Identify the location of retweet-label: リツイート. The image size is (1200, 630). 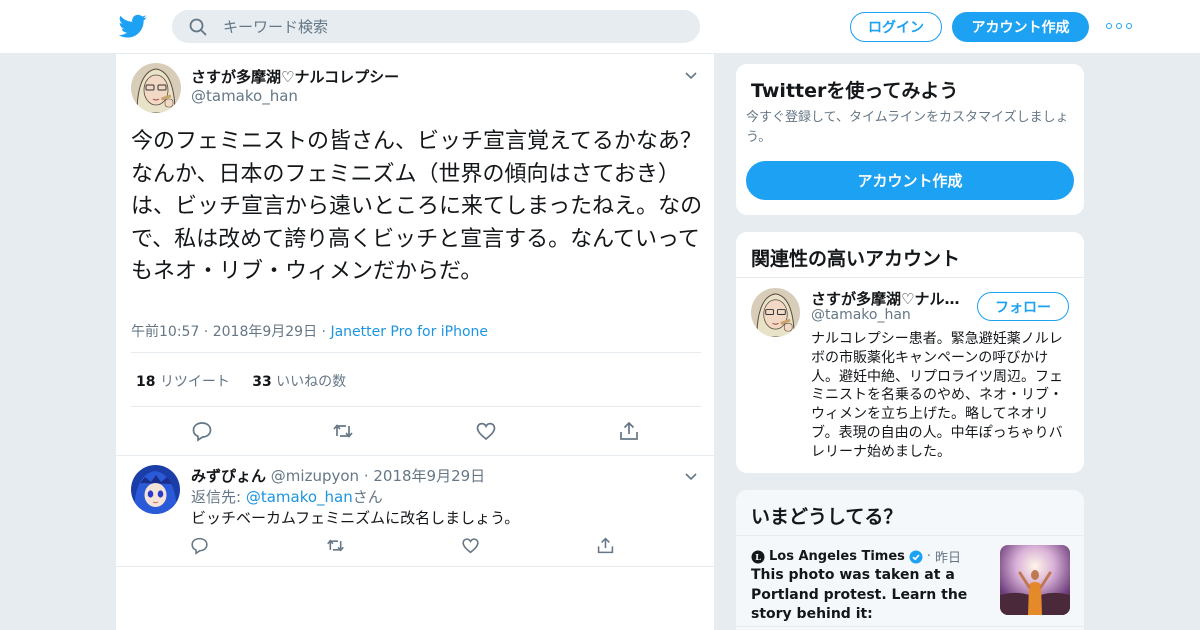
(194, 382).